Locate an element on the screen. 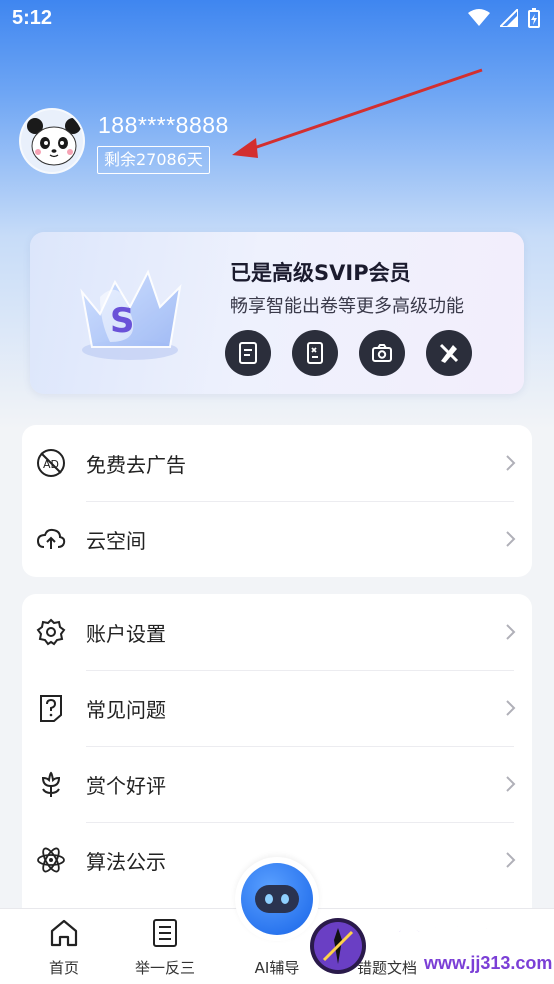 The width and height of the screenshot is (554, 984). vip-subtitle: 畅享智能出卷等更多高级功能 is located at coordinates (347, 306).